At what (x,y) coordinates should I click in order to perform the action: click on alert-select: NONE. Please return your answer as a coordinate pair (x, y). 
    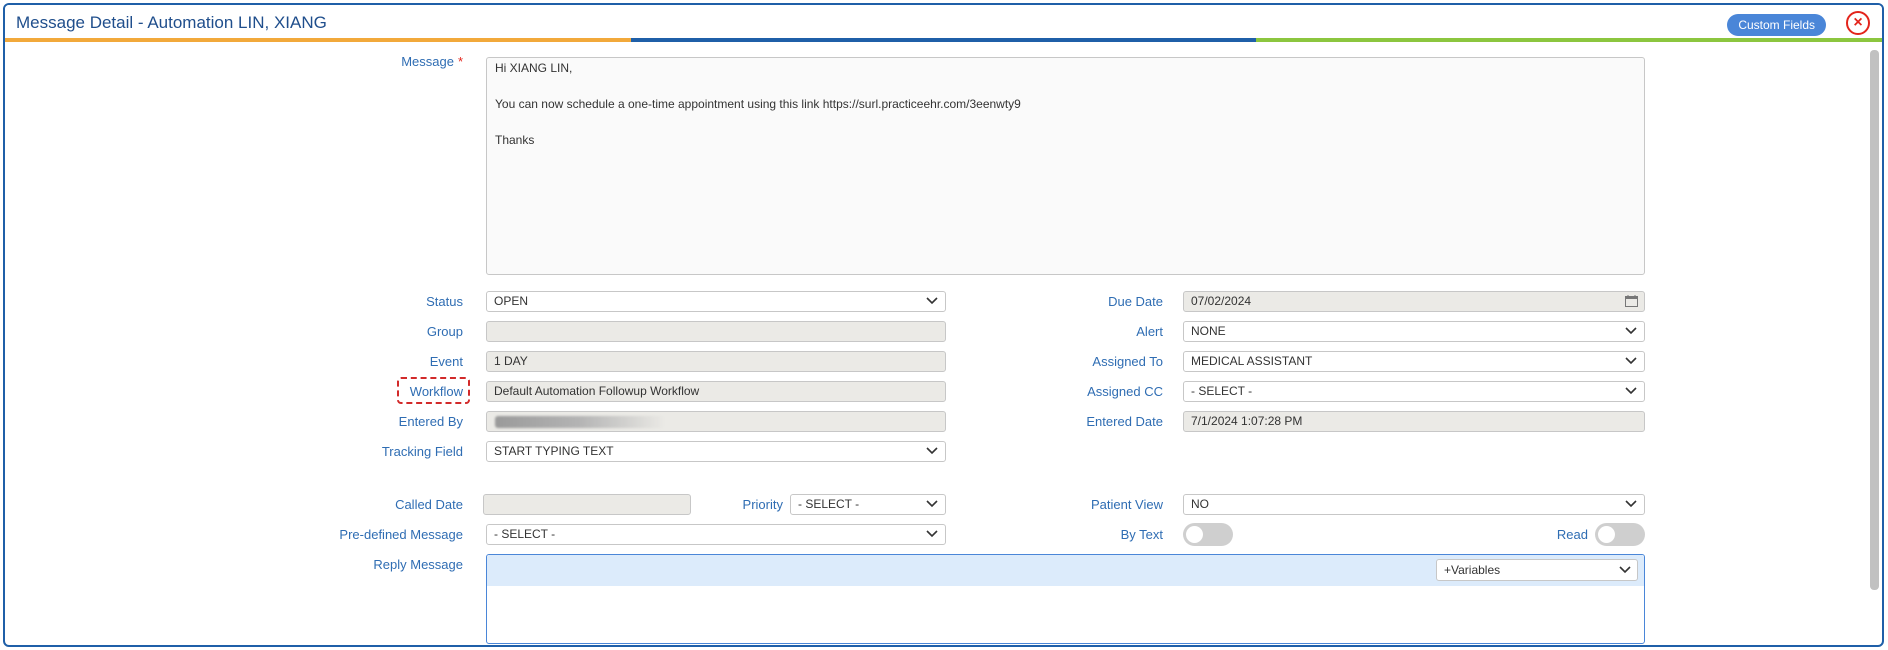
    Looking at the image, I should click on (1414, 331).